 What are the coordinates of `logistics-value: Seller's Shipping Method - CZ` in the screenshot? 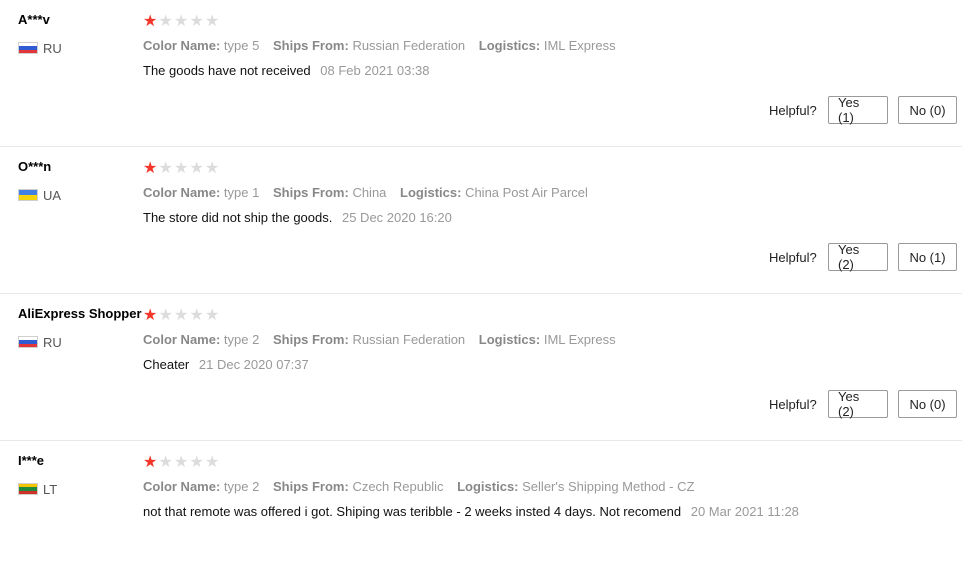 It's located at (608, 486).